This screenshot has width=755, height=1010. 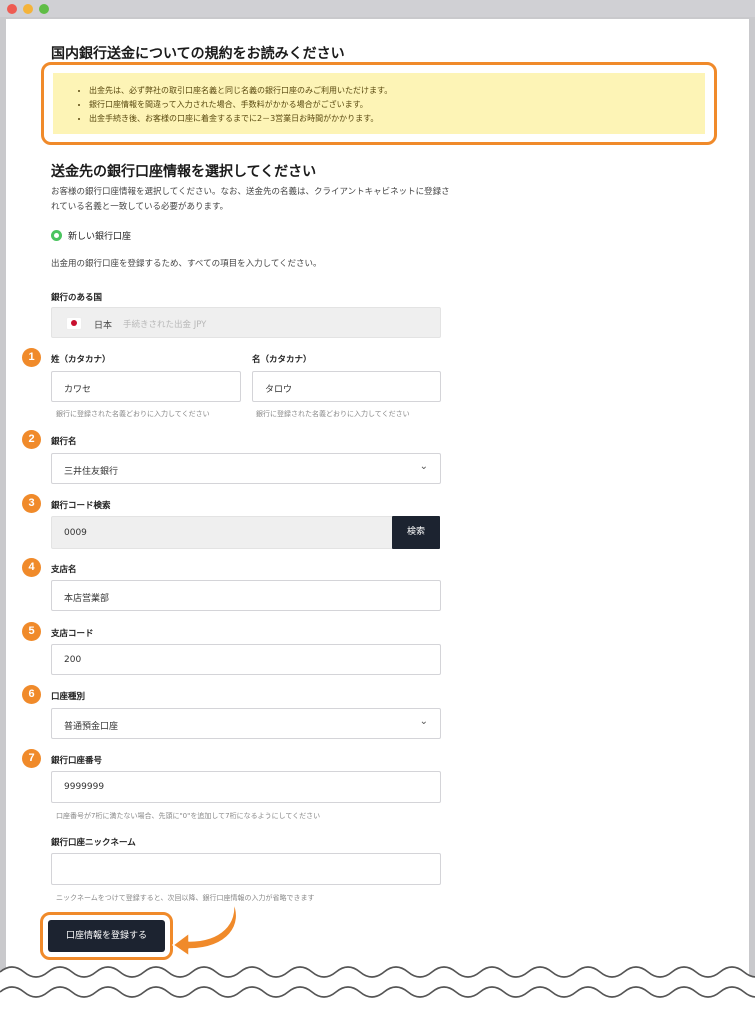 What do you see at coordinates (64, 570) in the screenshot?
I see `branch-name-label: 支店名` at bounding box center [64, 570].